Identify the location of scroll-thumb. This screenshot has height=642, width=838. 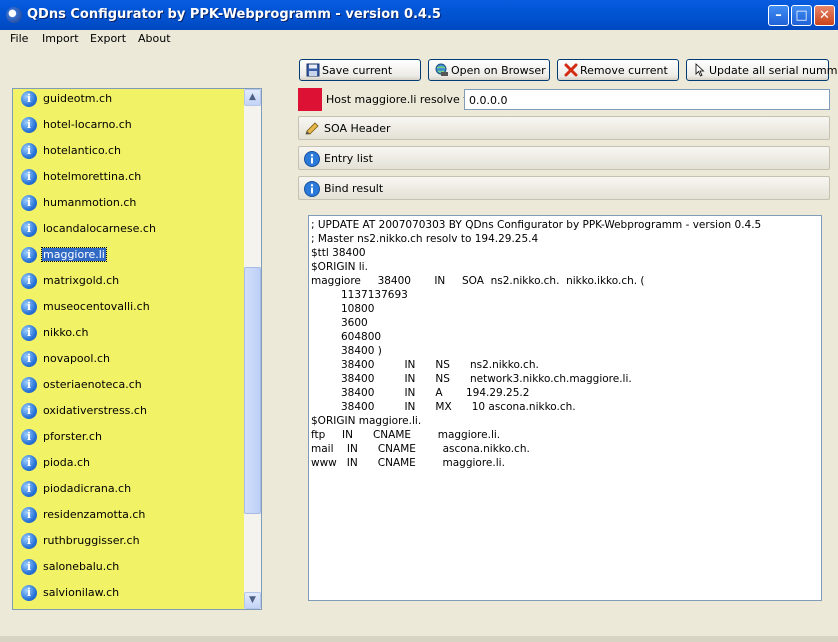
(252, 390).